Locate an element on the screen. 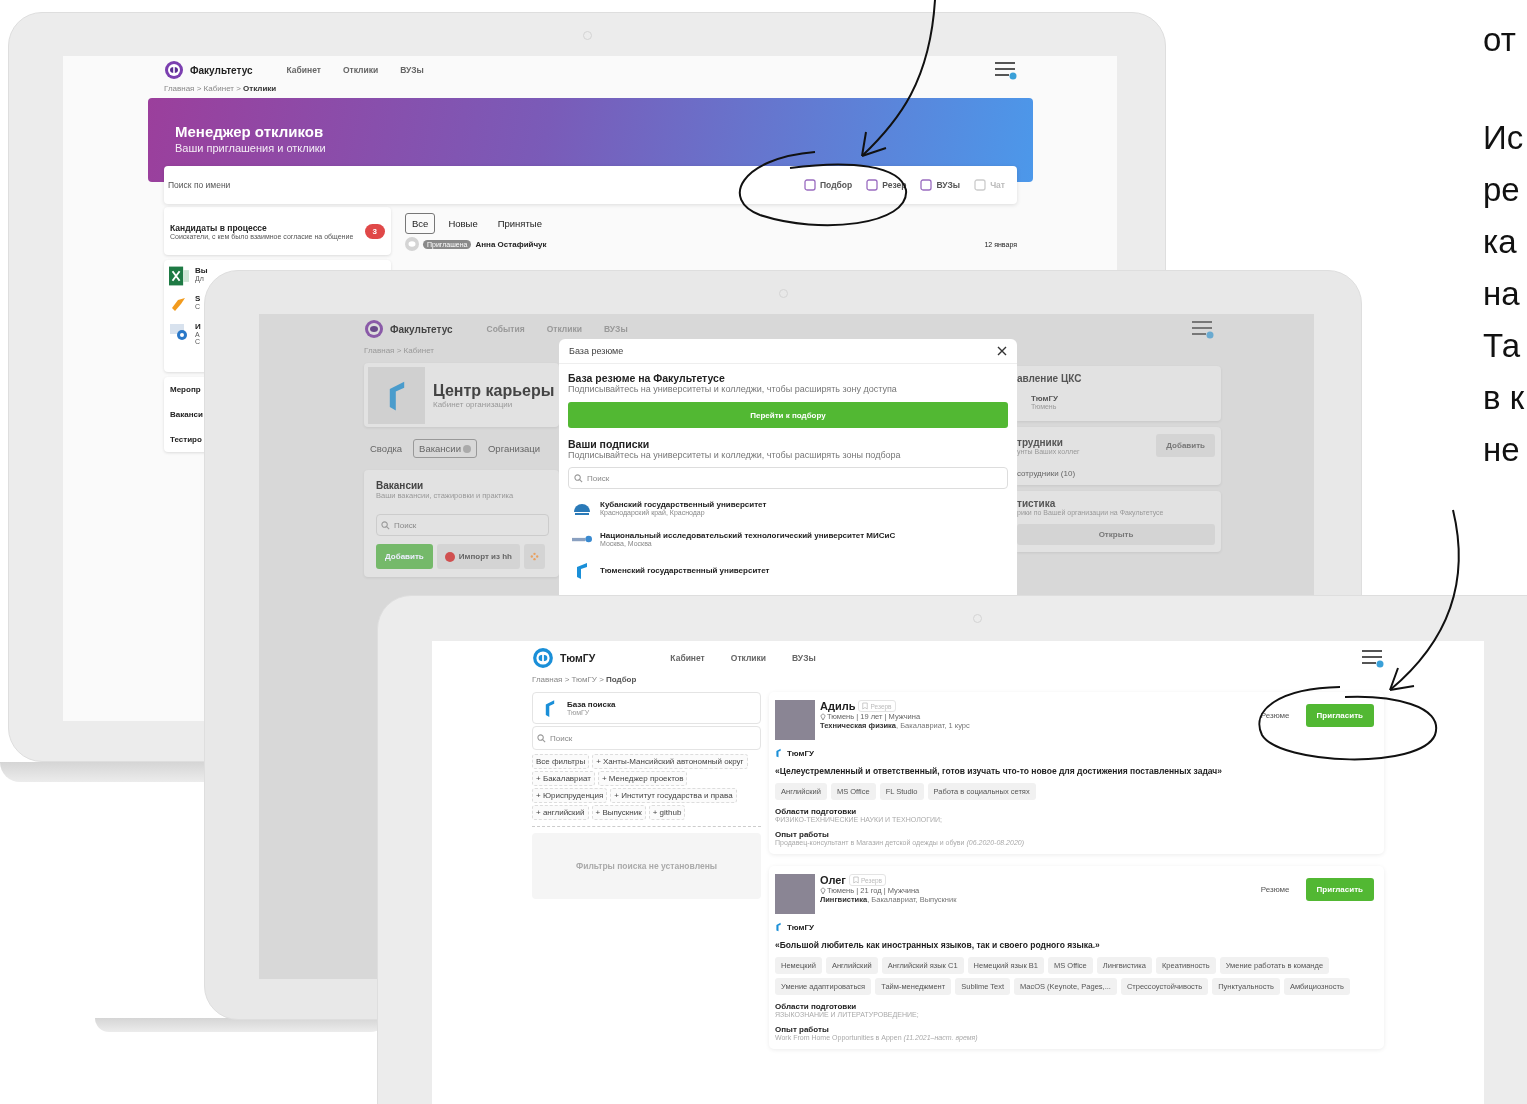 The image size is (1527, 1104). search-field: Поиск по имени is located at coordinates (478, 185).